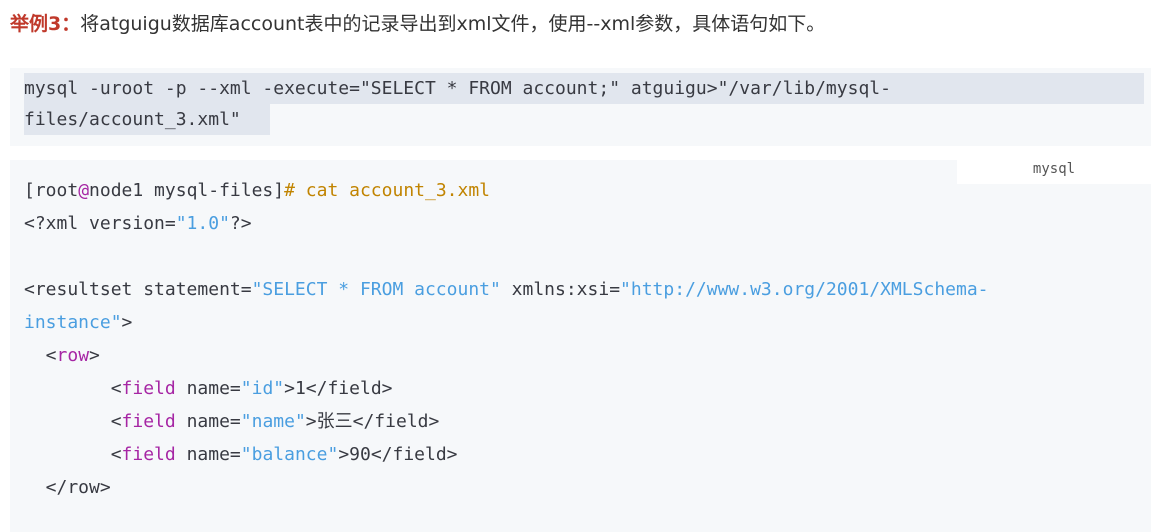 The height and width of the screenshot is (532, 1151). Describe the element at coordinates (40, 355) in the screenshot. I see `row-open-bracket: <` at that location.